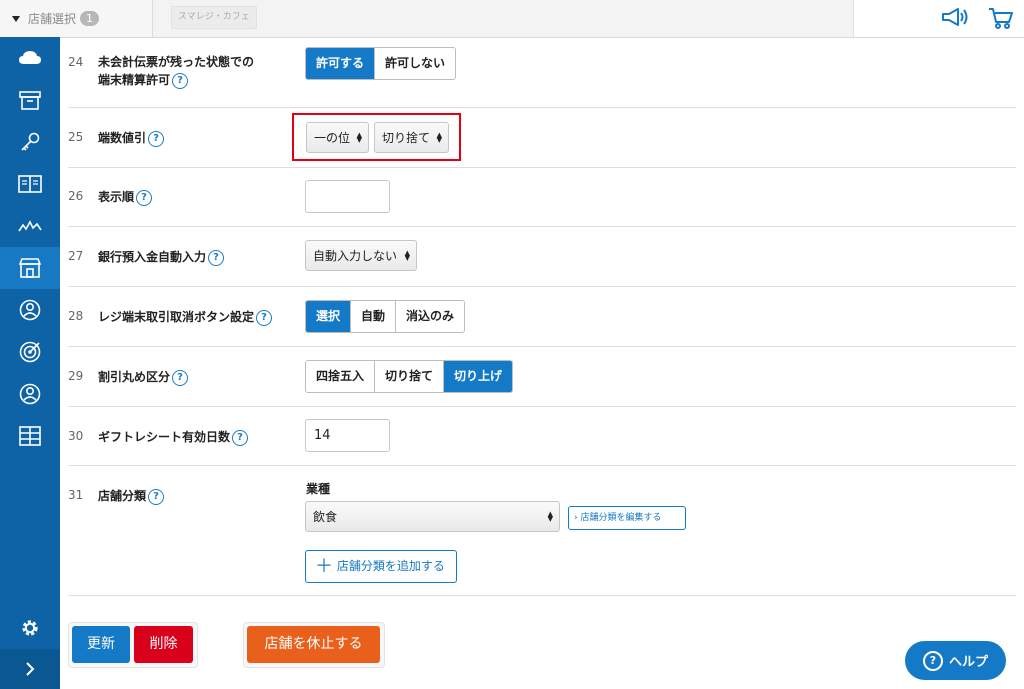 The height and width of the screenshot is (689, 1024). I want to click on edit-store-category-button: › 店舗分類を編集する, so click(627, 518).